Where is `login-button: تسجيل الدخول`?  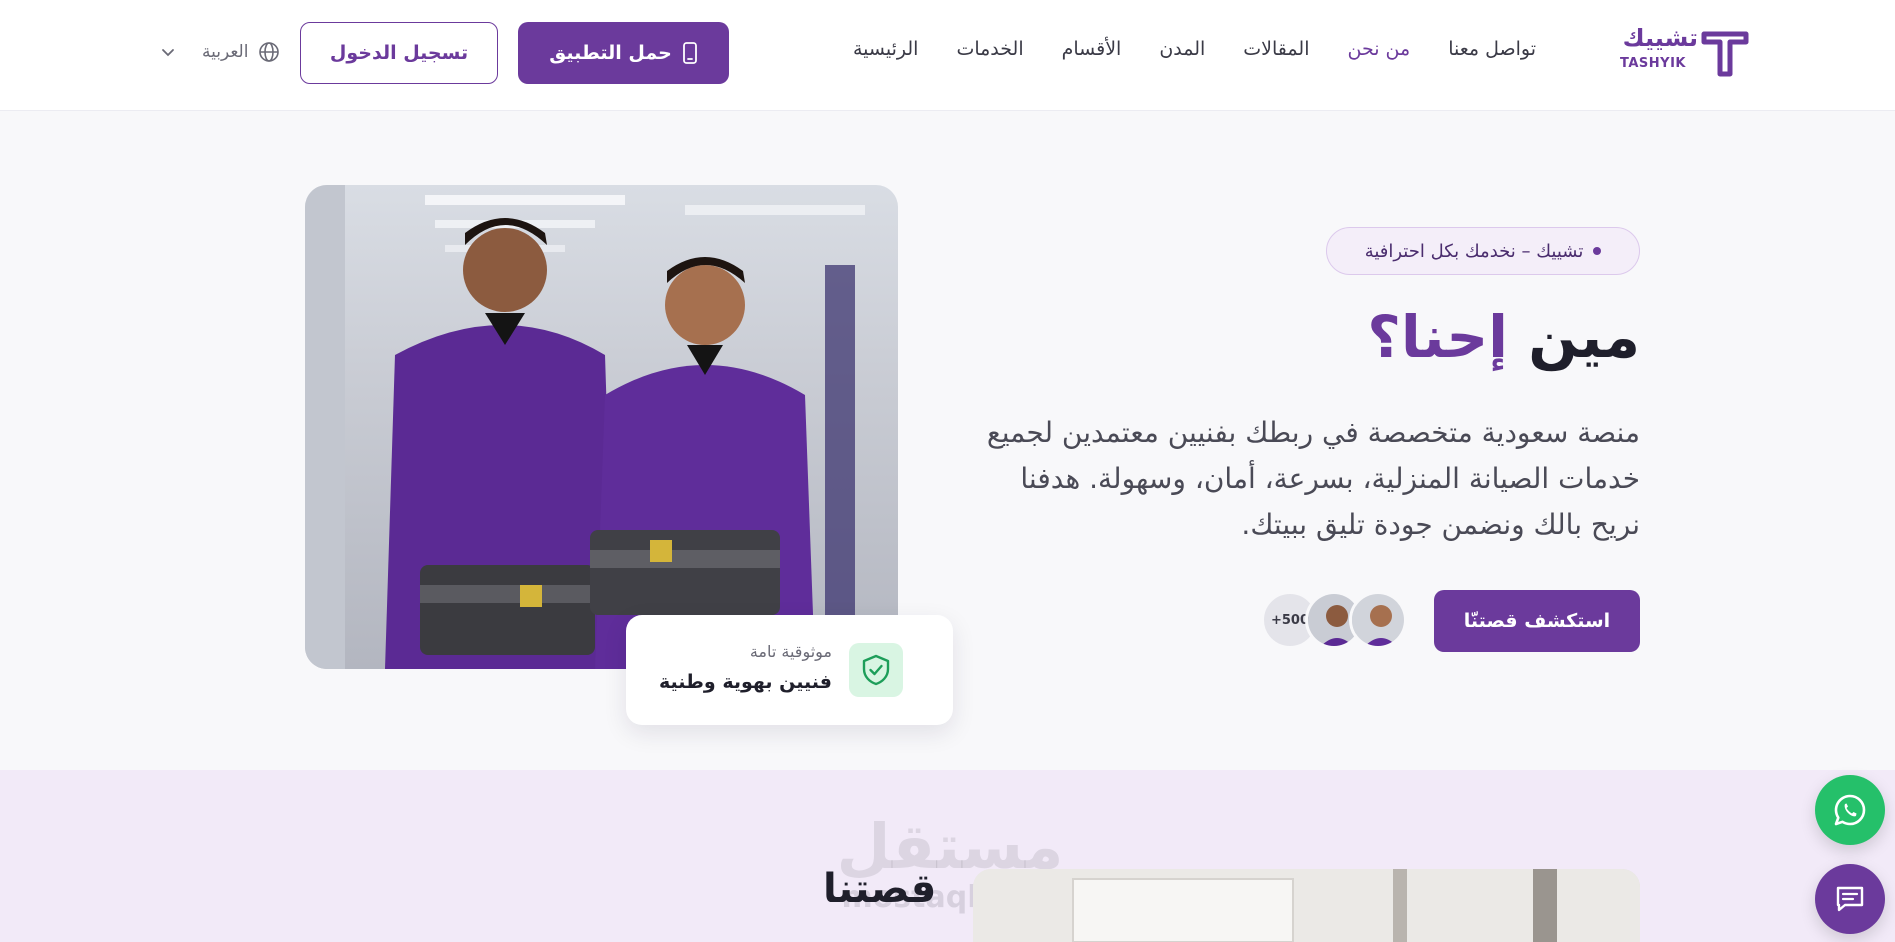 login-button: تسجيل الدخول is located at coordinates (399, 53).